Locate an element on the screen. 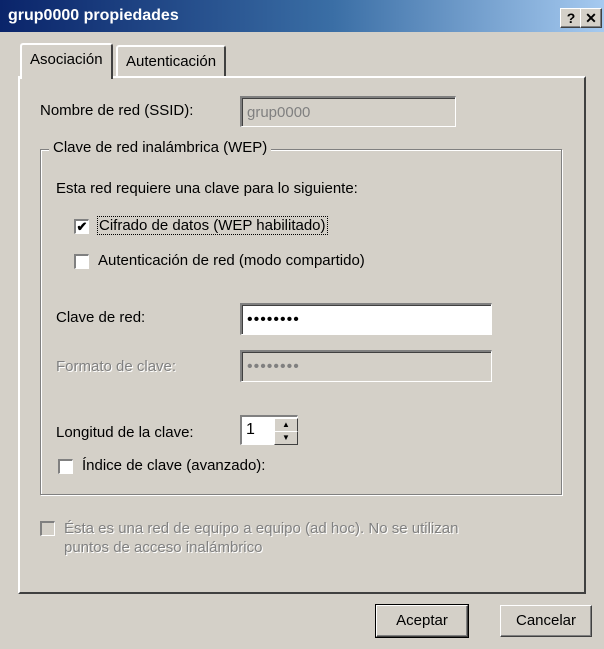  key-length-label: Longitud de la clave: is located at coordinates (125, 432).